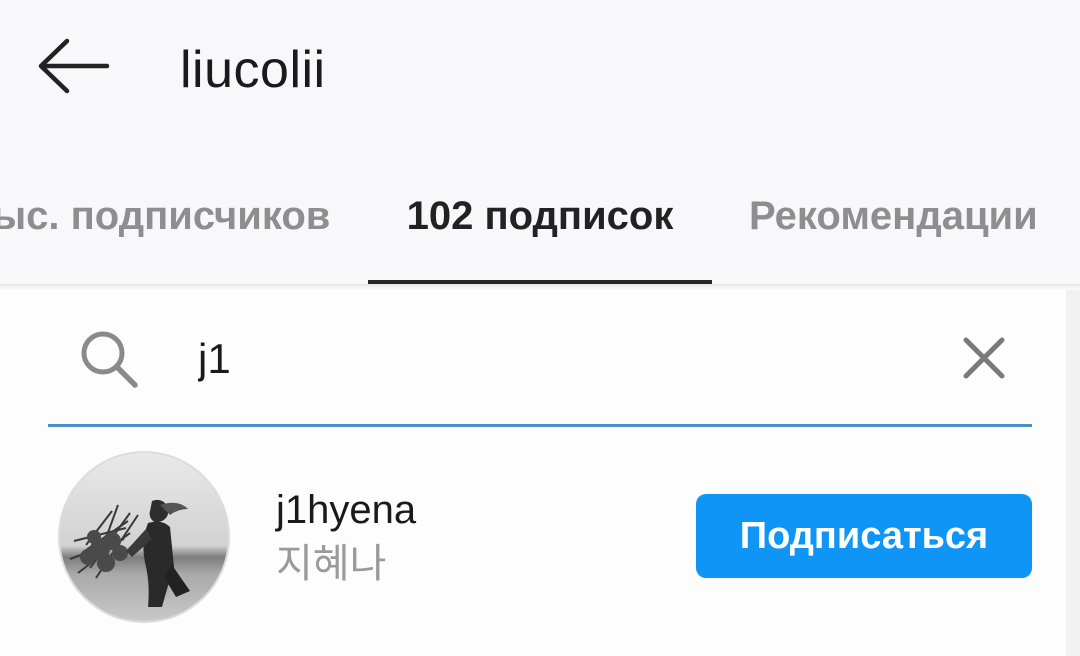  What do you see at coordinates (109, 359) in the screenshot?
I see `search-icon` at bounding box center [109, 359].